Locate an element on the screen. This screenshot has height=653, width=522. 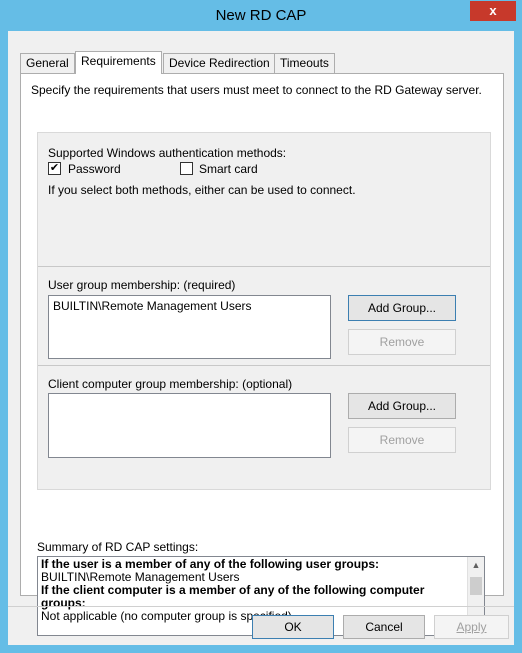
scroll-thumb is located at coordinates (476, 586).